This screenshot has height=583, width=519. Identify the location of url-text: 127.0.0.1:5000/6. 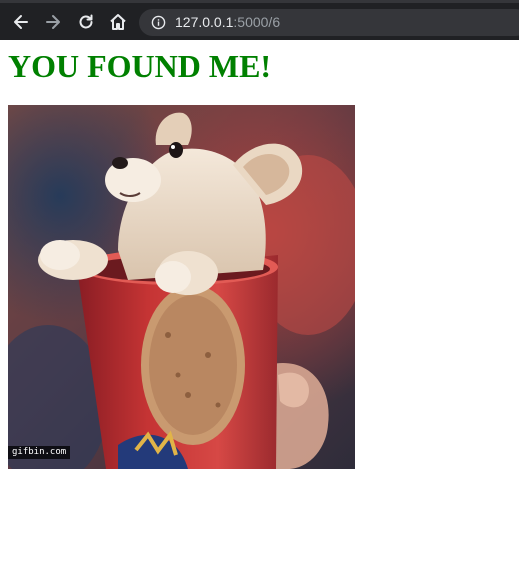
(227, 22).